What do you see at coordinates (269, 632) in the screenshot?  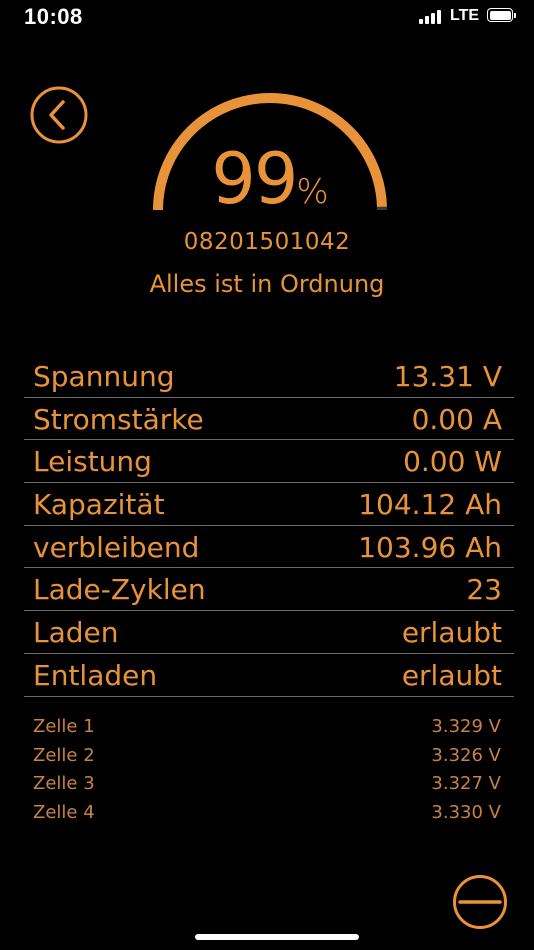 I see `metric-row-laden: Laden erlaubt` at bounding box center [269, 632].